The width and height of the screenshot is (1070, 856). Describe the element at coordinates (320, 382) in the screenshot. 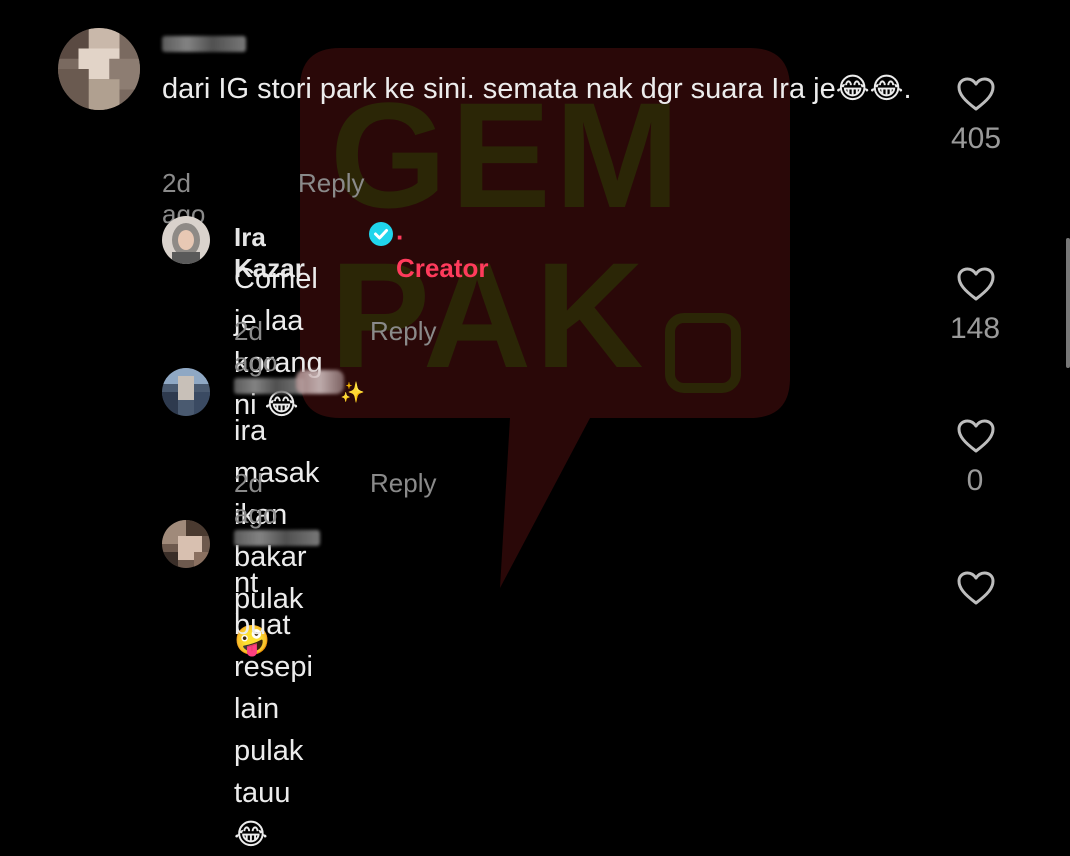

I see `username-emoji-blurred` at that location.